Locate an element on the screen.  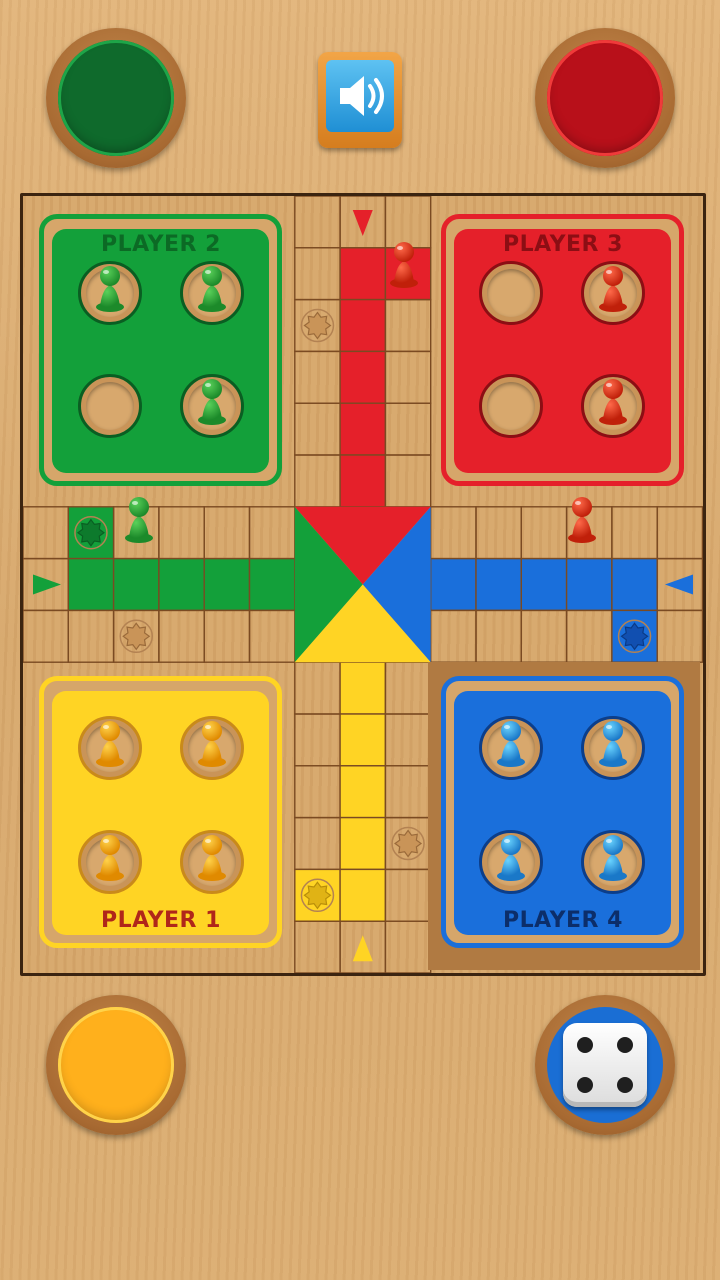
player1-label: PLAYER 1 is located at coordinates (161, 920).